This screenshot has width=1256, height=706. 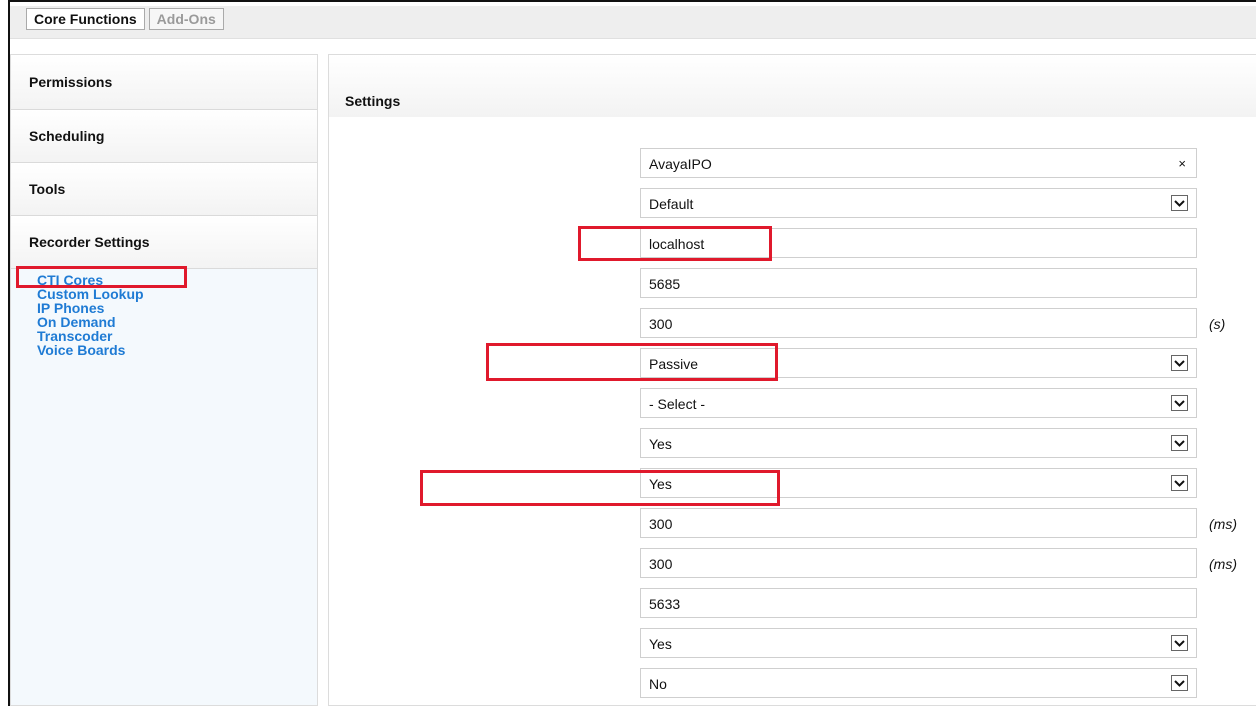 I want to click on form-row-playback-method: Playback Method :- Select -, so click(x=792, y=403).